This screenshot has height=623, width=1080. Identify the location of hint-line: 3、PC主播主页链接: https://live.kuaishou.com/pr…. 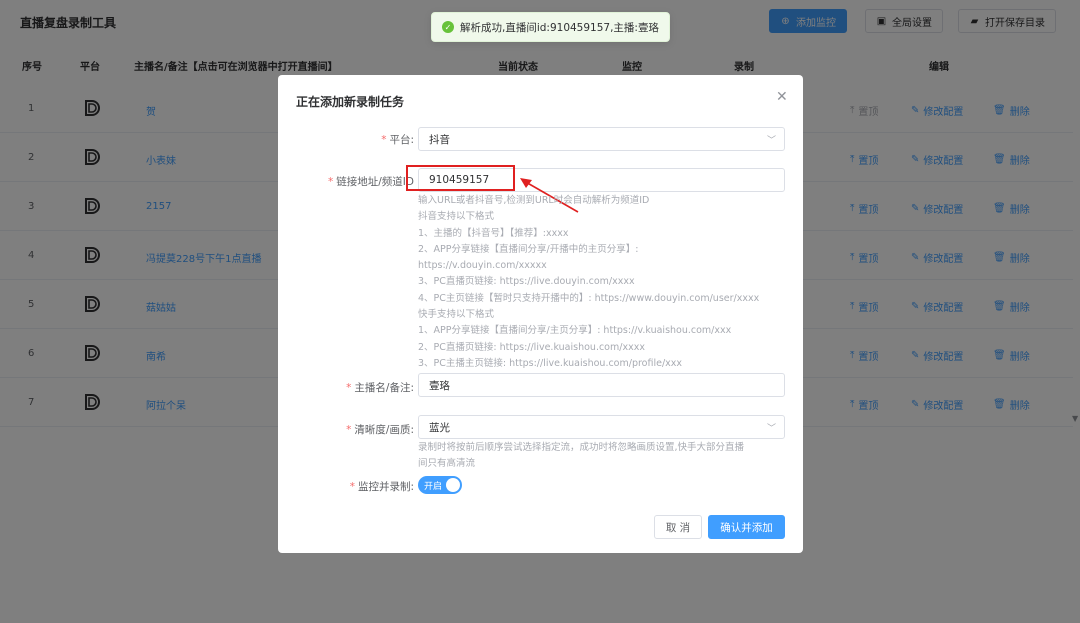
(550, 363).